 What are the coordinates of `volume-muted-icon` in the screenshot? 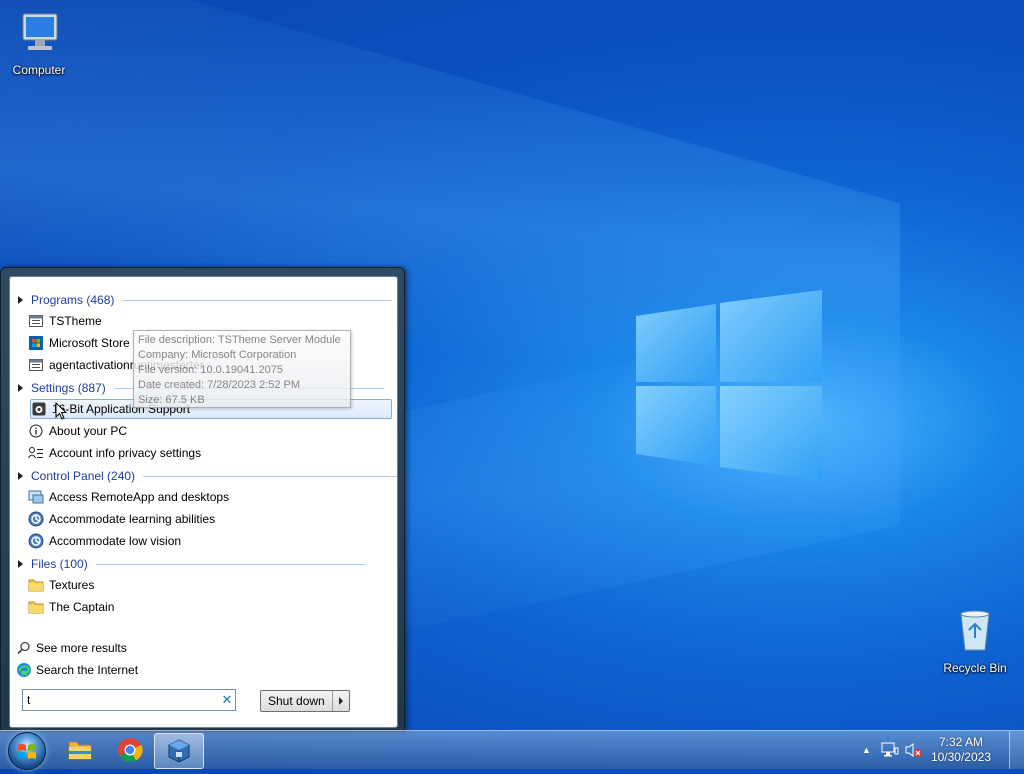 It's located at (914, 750).